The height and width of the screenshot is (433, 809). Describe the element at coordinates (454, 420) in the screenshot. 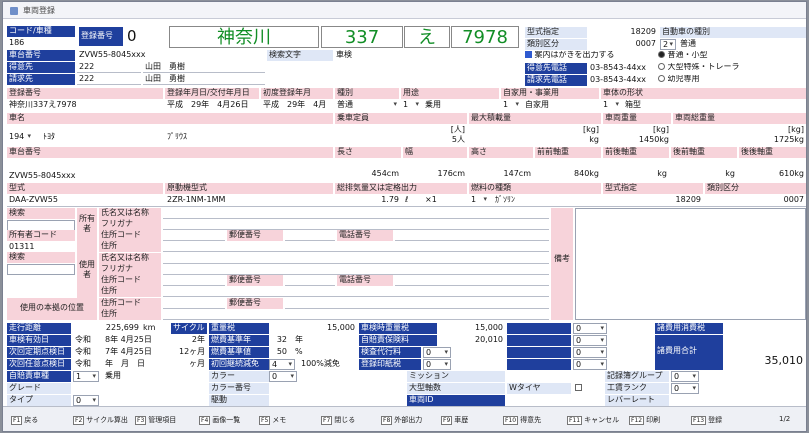

I see `fkey-f9: F9 車歴` at that location.